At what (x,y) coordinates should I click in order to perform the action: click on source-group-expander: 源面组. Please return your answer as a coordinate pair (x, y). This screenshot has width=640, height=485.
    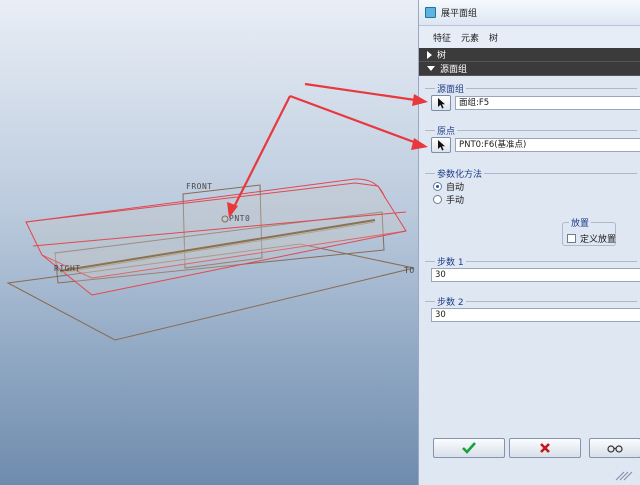
    Looking at the image, I should click on (529, 69).